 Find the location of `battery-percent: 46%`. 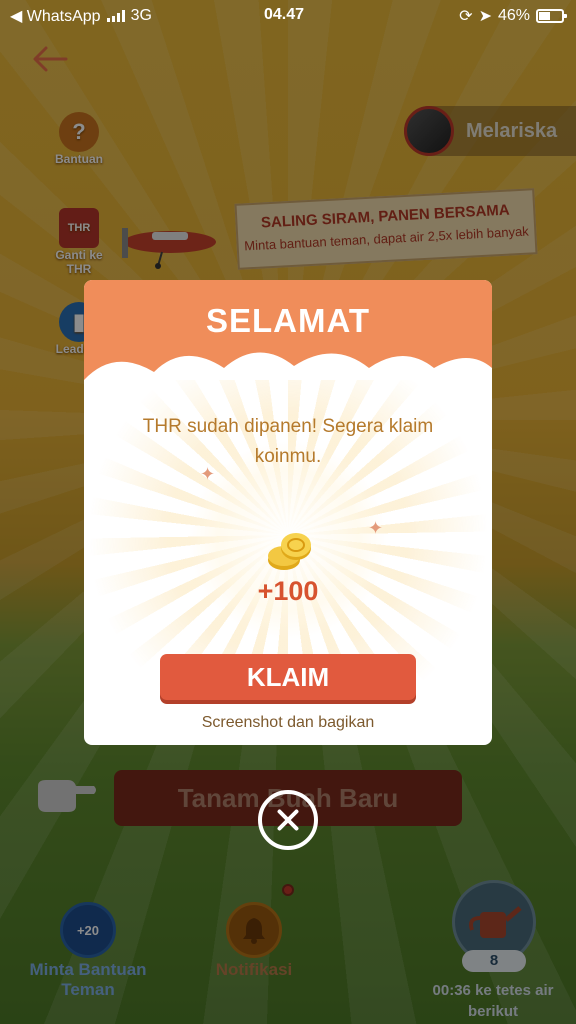

battery-percent: 46% is located at coordinates (513, 15).